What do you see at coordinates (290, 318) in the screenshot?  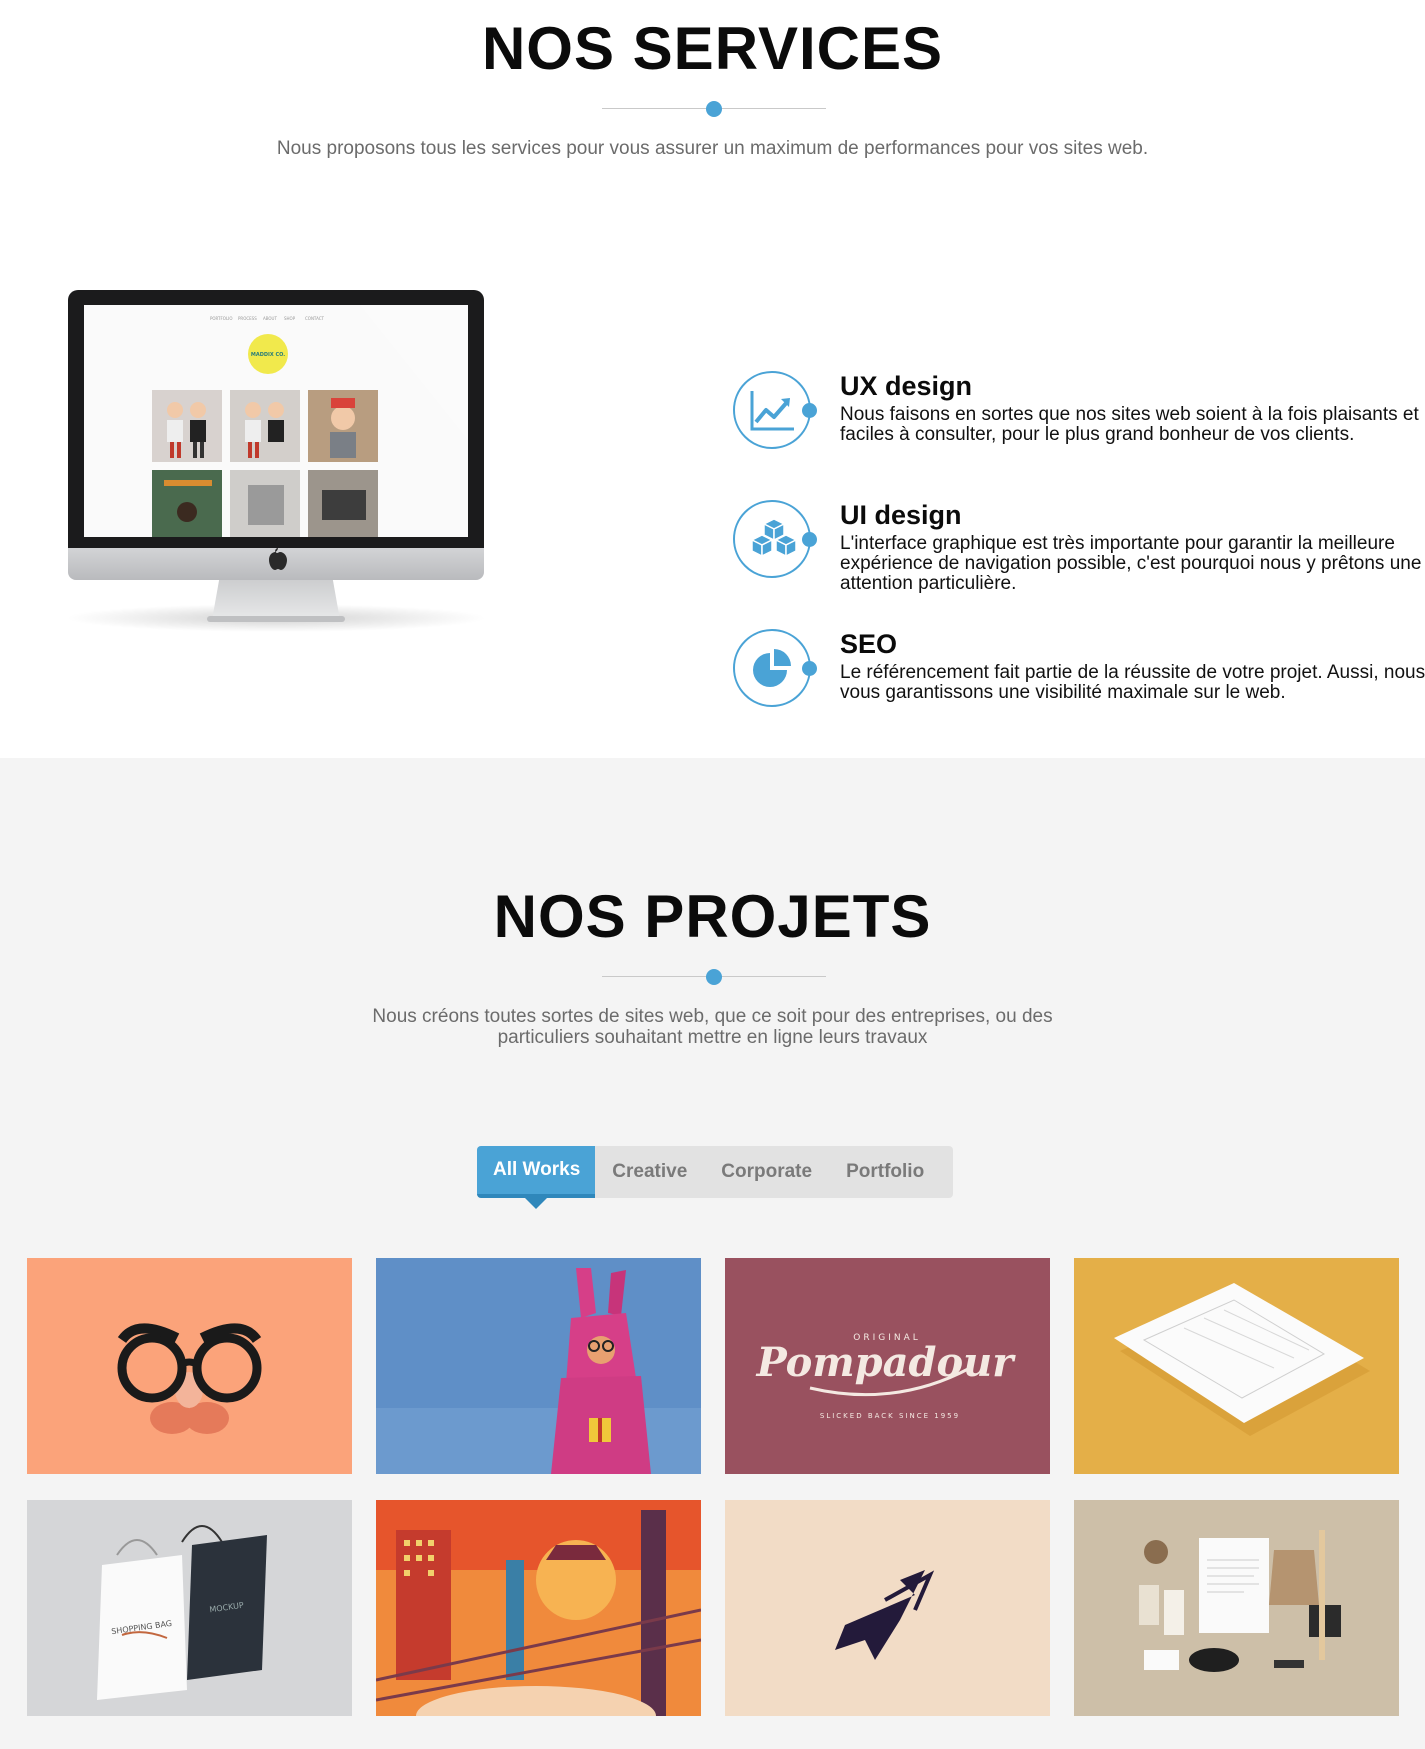 I see `svg-text: SHOP` at bounding box center [290, 318].